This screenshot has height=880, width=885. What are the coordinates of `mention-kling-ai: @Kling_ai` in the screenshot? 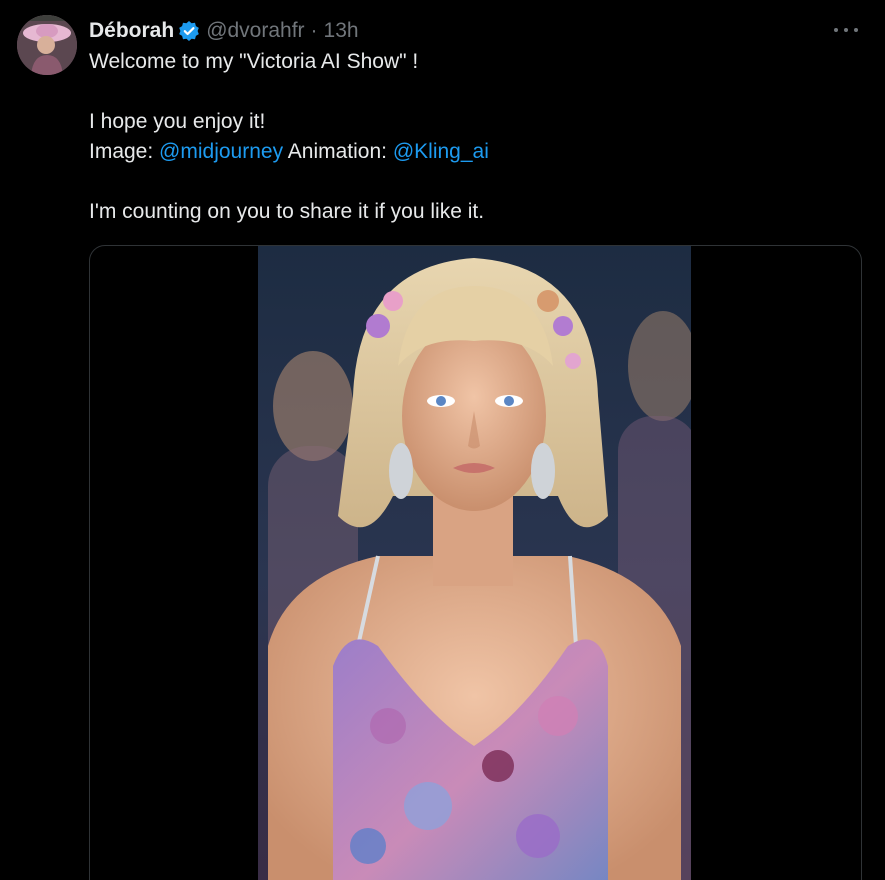 It's located at (441, 151).